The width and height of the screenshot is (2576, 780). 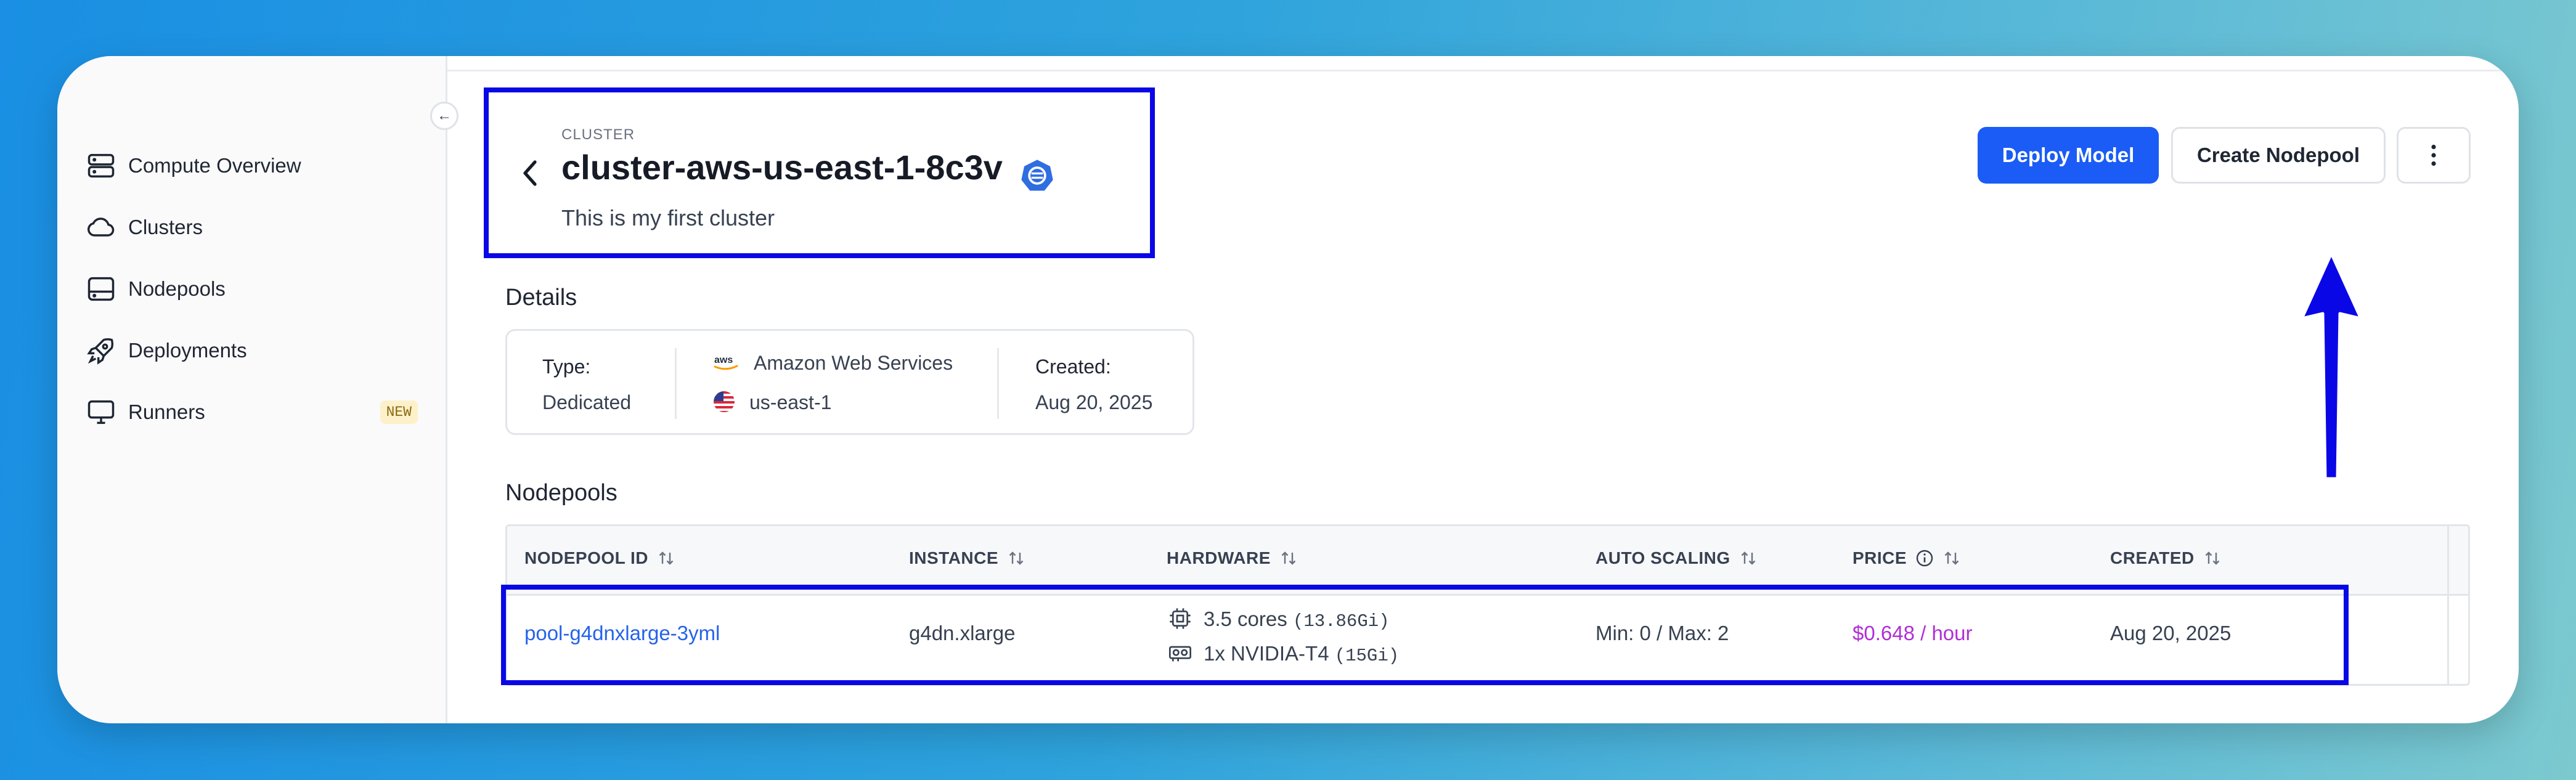 I want to click on back-button, so click(x=530, y=174).